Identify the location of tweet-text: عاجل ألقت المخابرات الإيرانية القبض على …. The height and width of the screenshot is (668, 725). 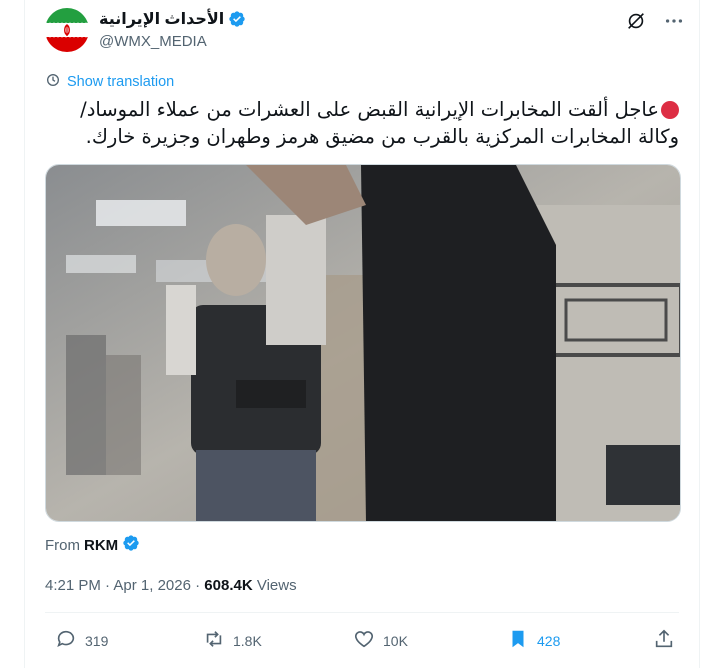
(362, 123).